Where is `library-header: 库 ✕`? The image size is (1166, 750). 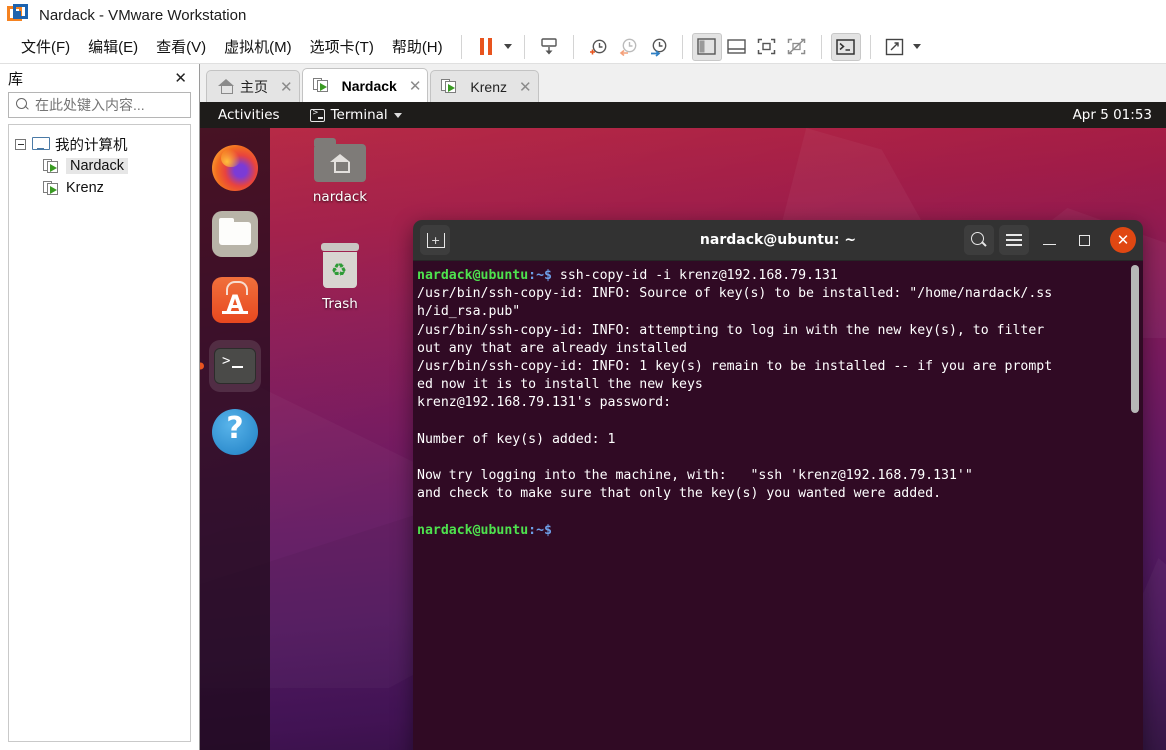 library-header: 库 ✕ is located at coordinates (99, 78).